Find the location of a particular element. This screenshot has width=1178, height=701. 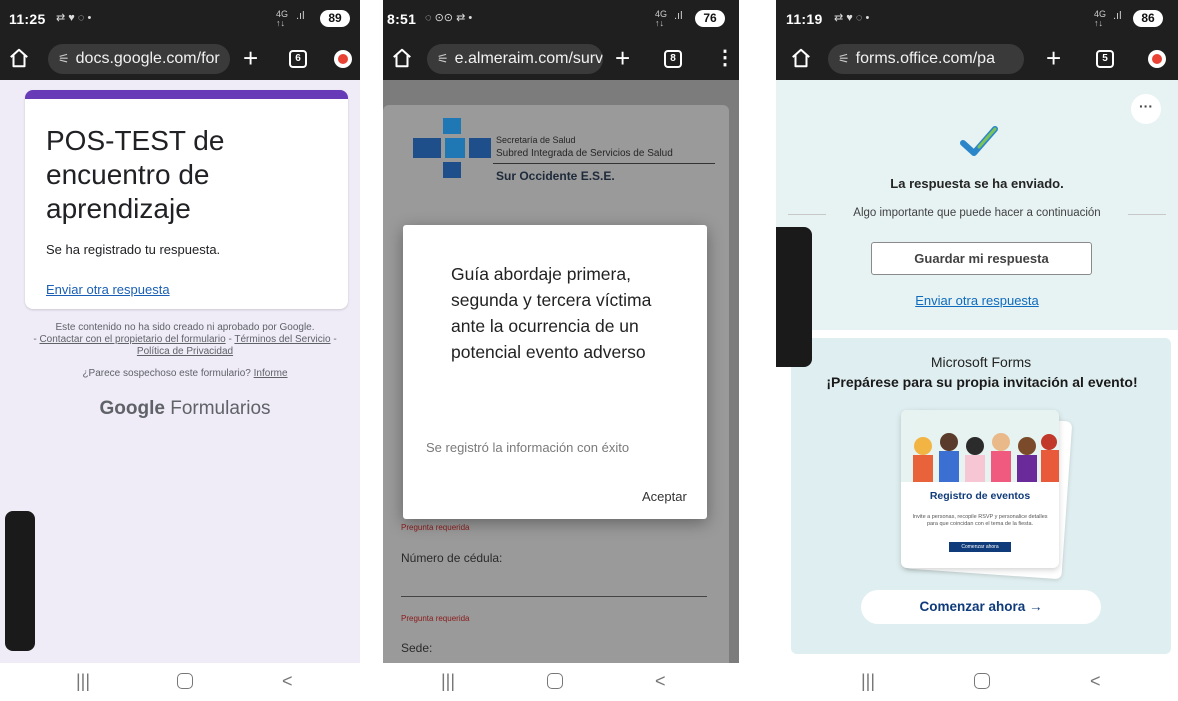

confirmation-message: Se ha registrado tu respuesta. is located at coordinates (133, 249).